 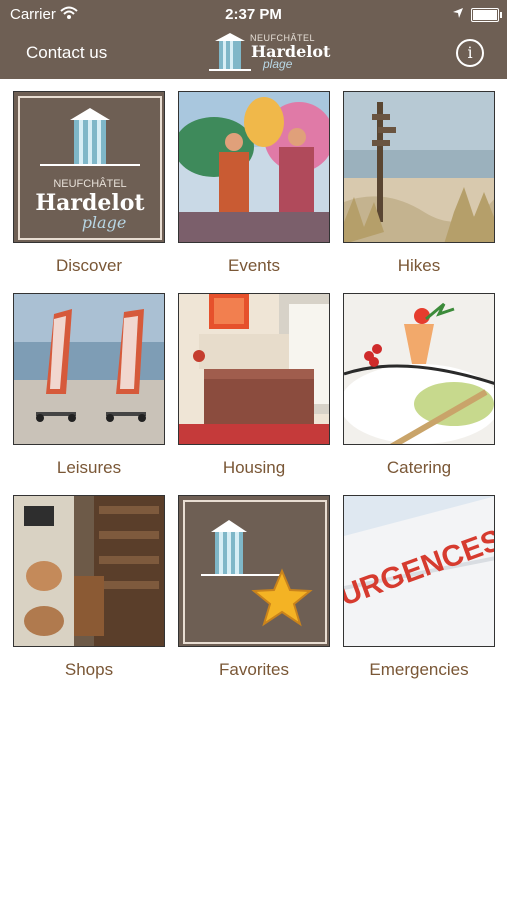 What do you see at coordinates (254, 369) in the screenshot?
I see `housing-tile` at bounding box center [254, 369].